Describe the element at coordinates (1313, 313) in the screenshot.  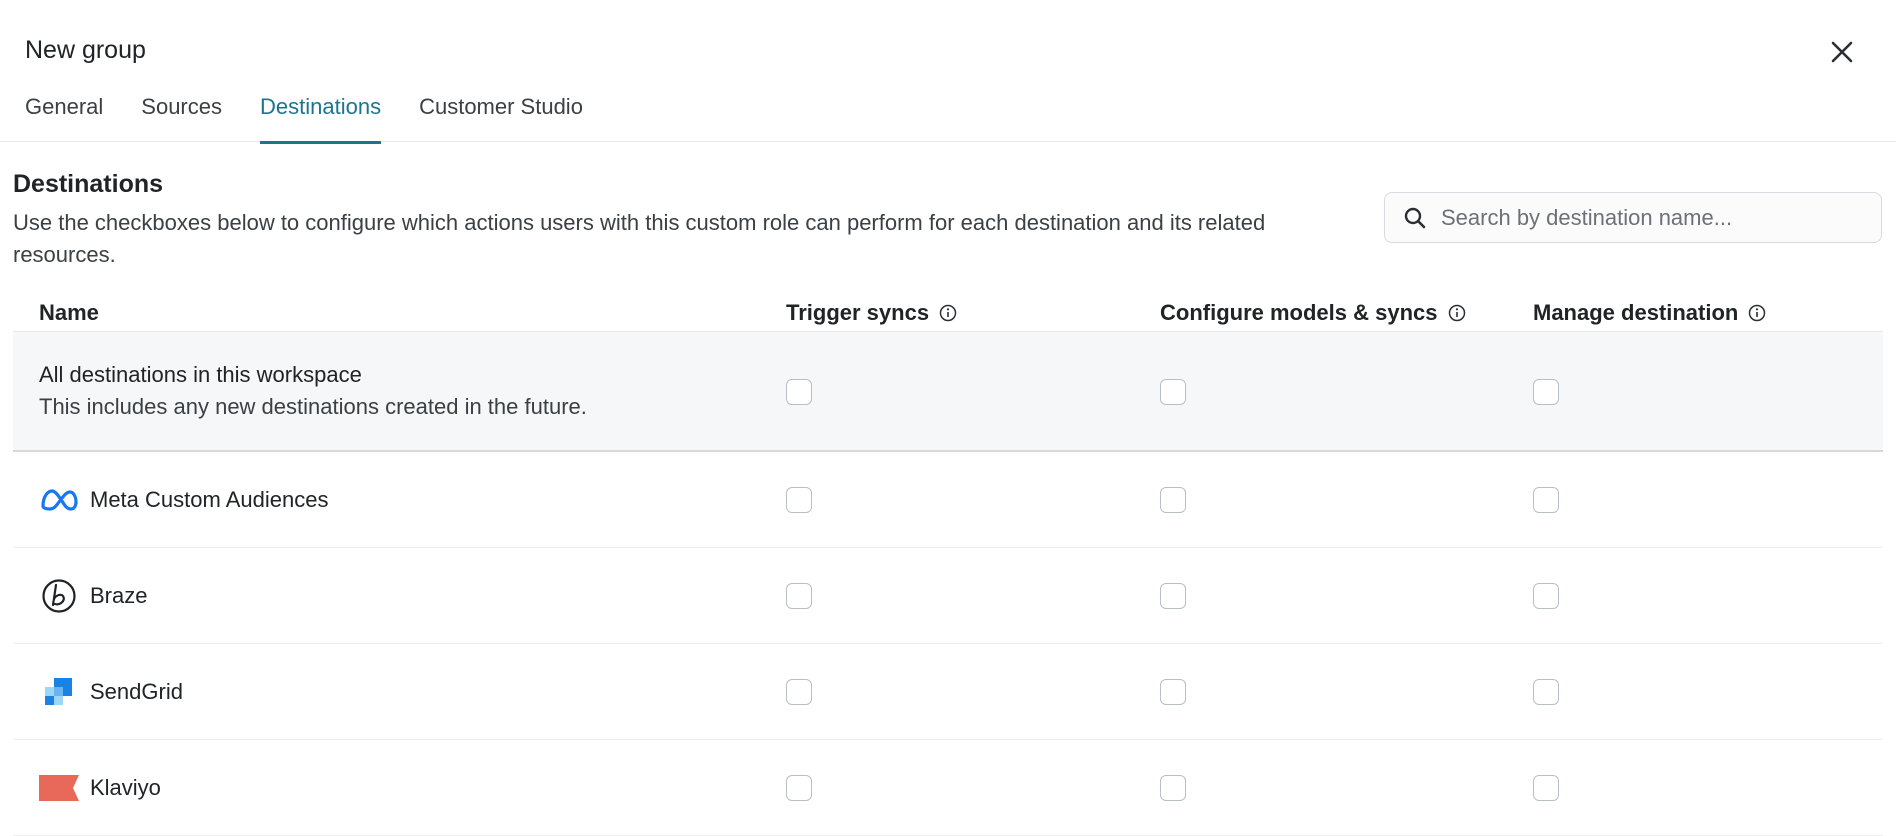
I see `column-header-configure-models-syncs: Configure models & syncs` at that location.